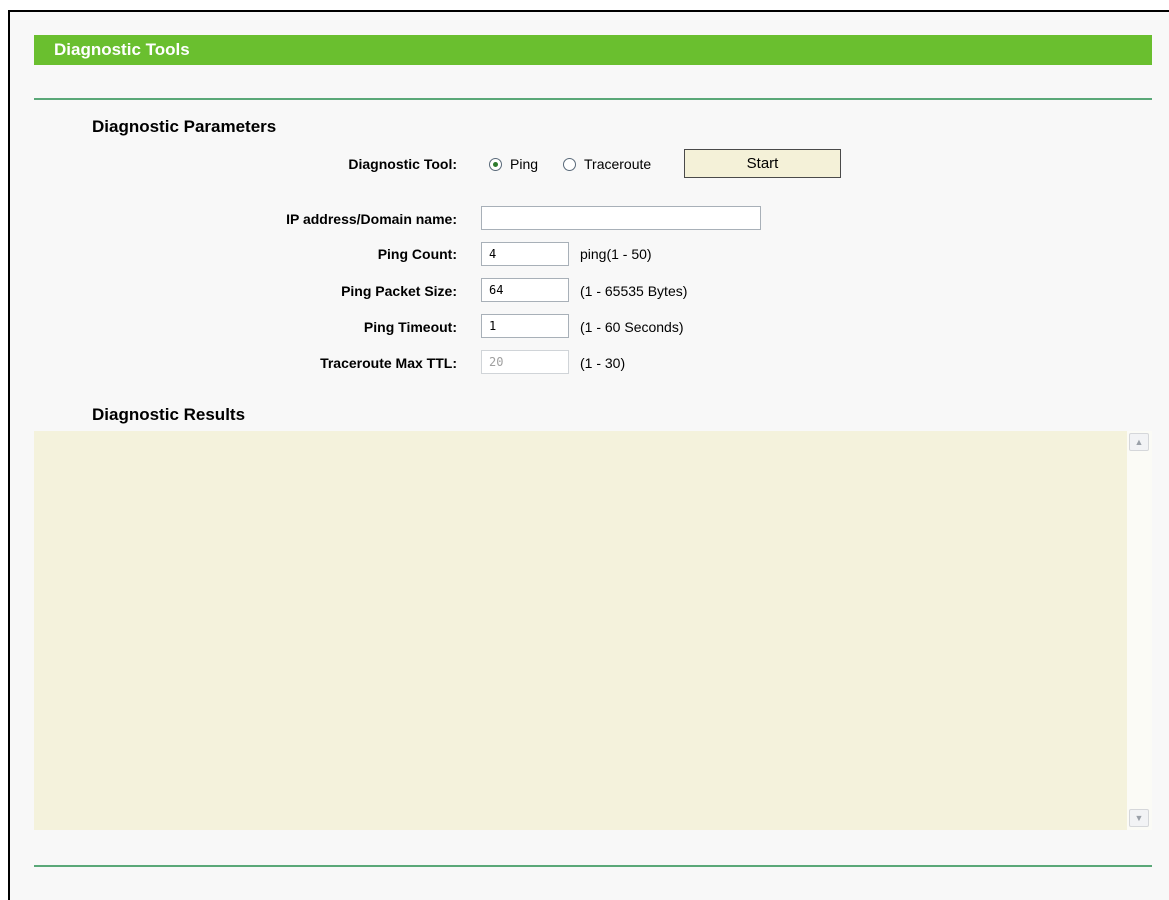  What do you see at coordinates (634, 291) in the screenshot?
I see `packet-size-hint: (1 - 65535 Bytes)` at bounding box center [634, 291].